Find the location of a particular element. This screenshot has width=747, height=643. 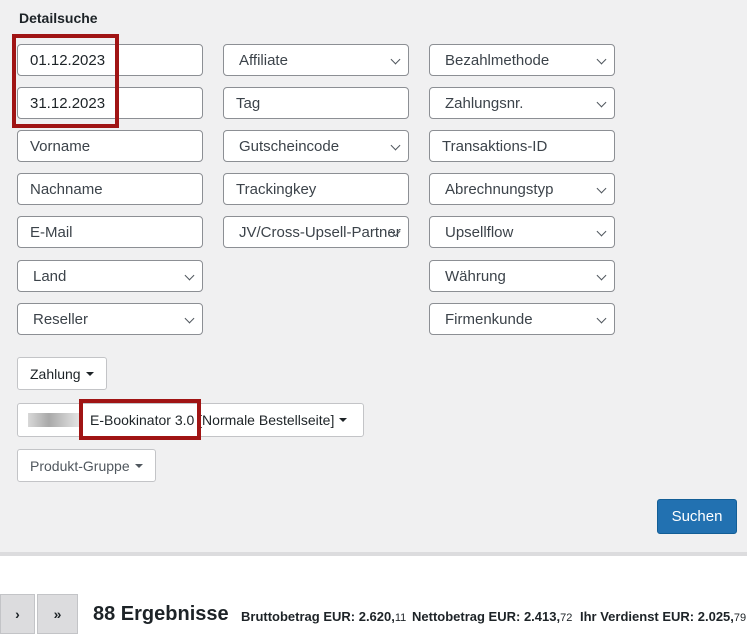

results-footer is located at coordinates (373, 599).